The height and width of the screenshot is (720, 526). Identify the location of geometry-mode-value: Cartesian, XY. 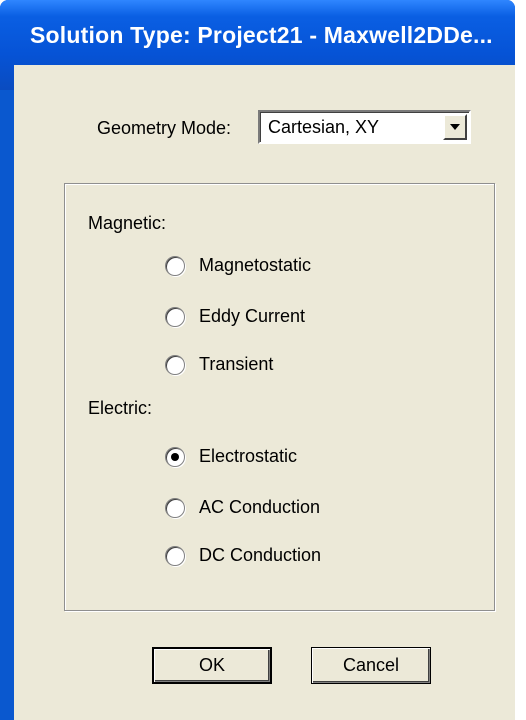
(324, 127).